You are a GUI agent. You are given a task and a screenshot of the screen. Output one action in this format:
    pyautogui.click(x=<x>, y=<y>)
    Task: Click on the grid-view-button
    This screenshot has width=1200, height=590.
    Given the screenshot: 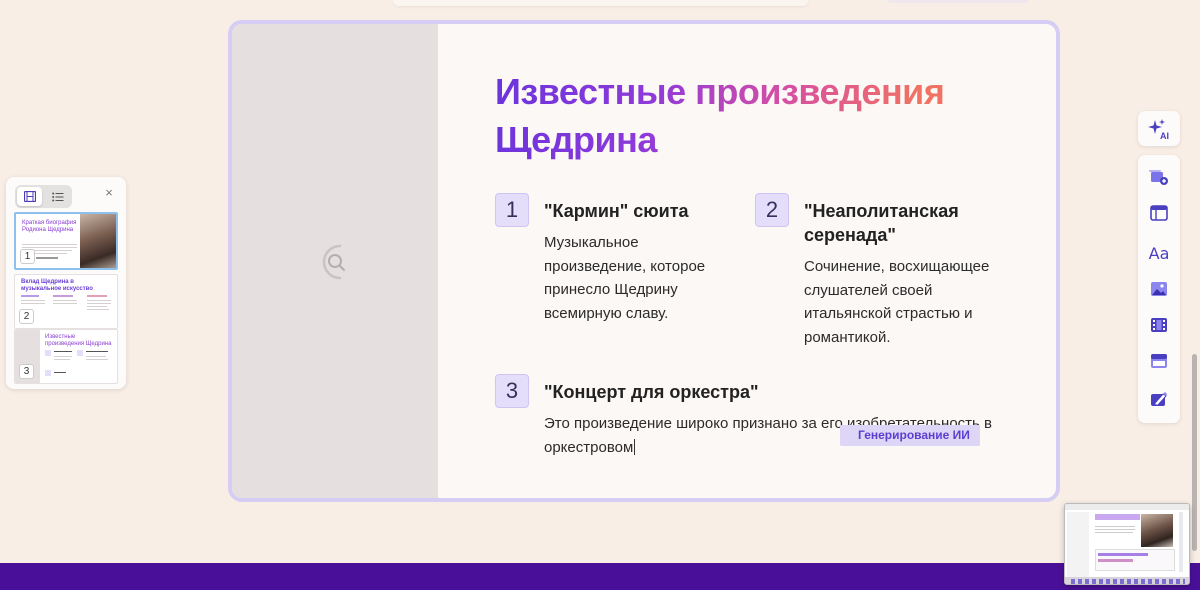 What is the action you would take?
    pyautogui.click(x=29, y=196)
    